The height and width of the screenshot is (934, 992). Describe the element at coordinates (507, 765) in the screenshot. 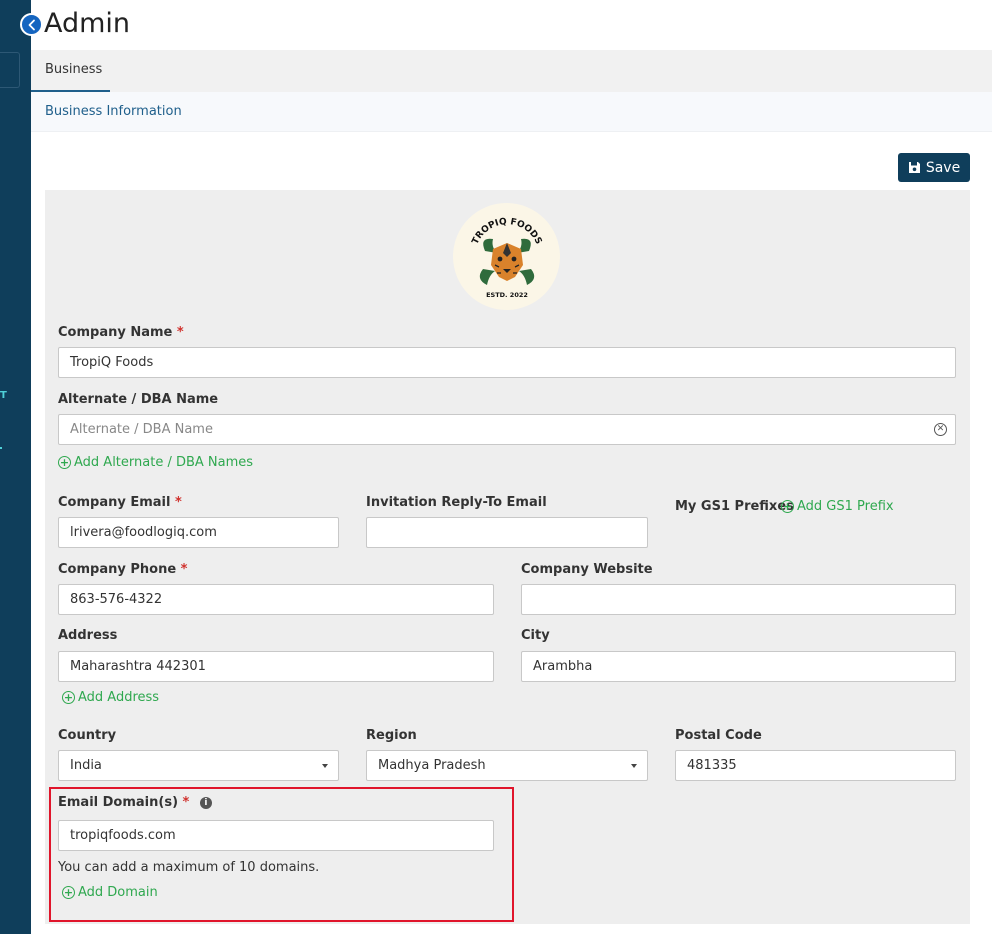

I see `region-select: Madhya Pradesh` at that location.